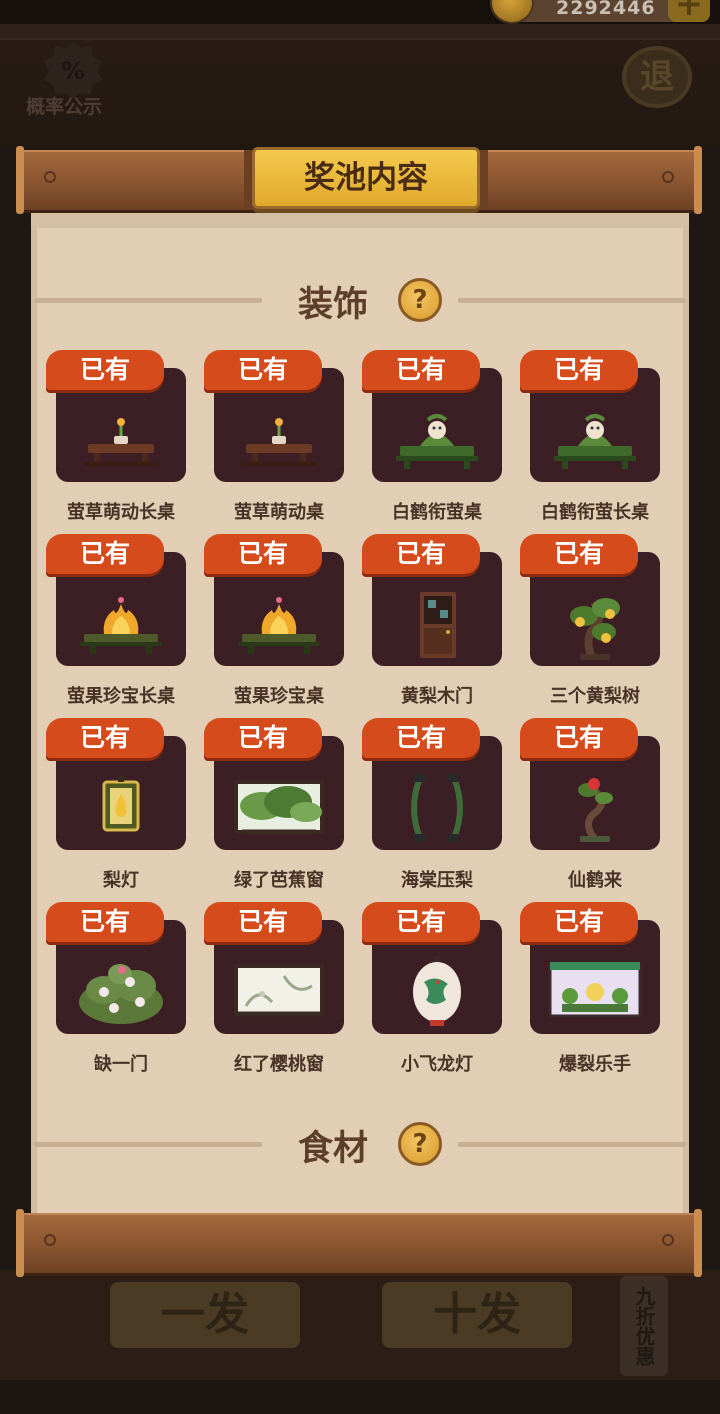 This screenshot has height=1414, width=720. Describe the element at coordinates (279, 880) in the screenshot. I see `item-name: 绿了芭蕉窗` at that location.